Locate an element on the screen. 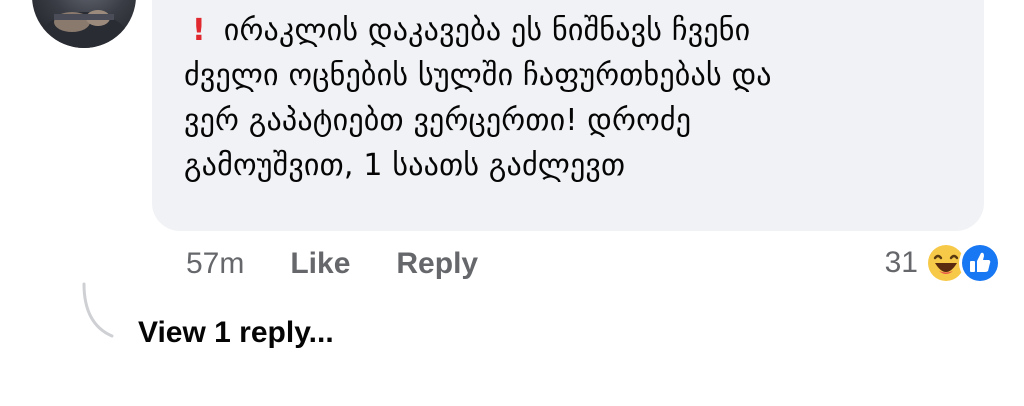 The image size is (1024, 406). reply-button: Reply is located at coordinates (437, 264).